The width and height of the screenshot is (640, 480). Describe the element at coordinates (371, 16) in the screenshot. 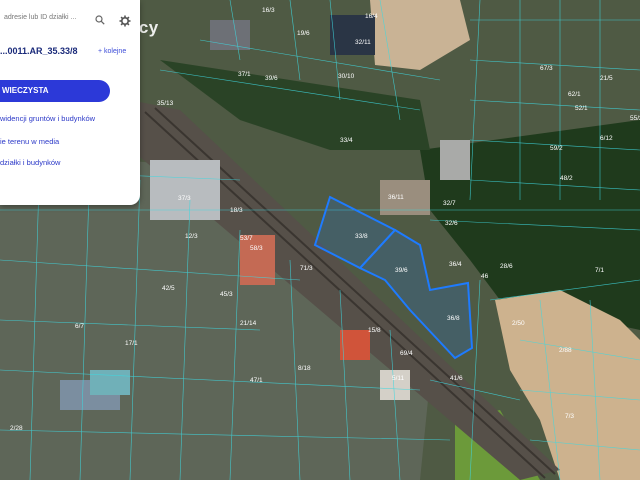

I see `parcel-number-label: 16/4` at that location.